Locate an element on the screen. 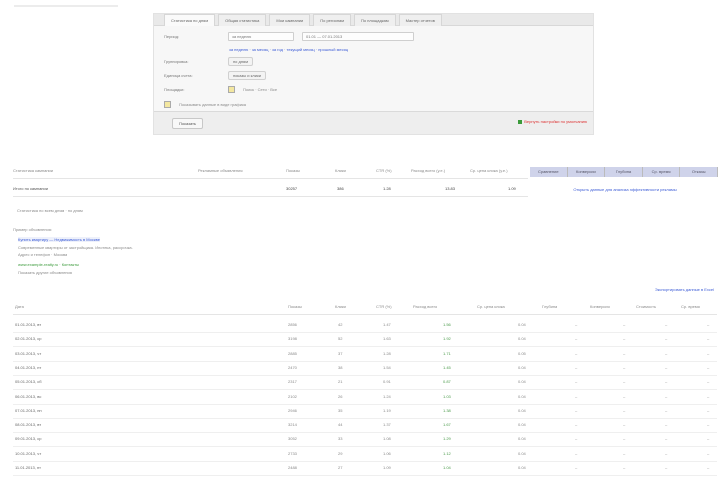  cell-impressions: 3198 is located at coordinates (292, 339).